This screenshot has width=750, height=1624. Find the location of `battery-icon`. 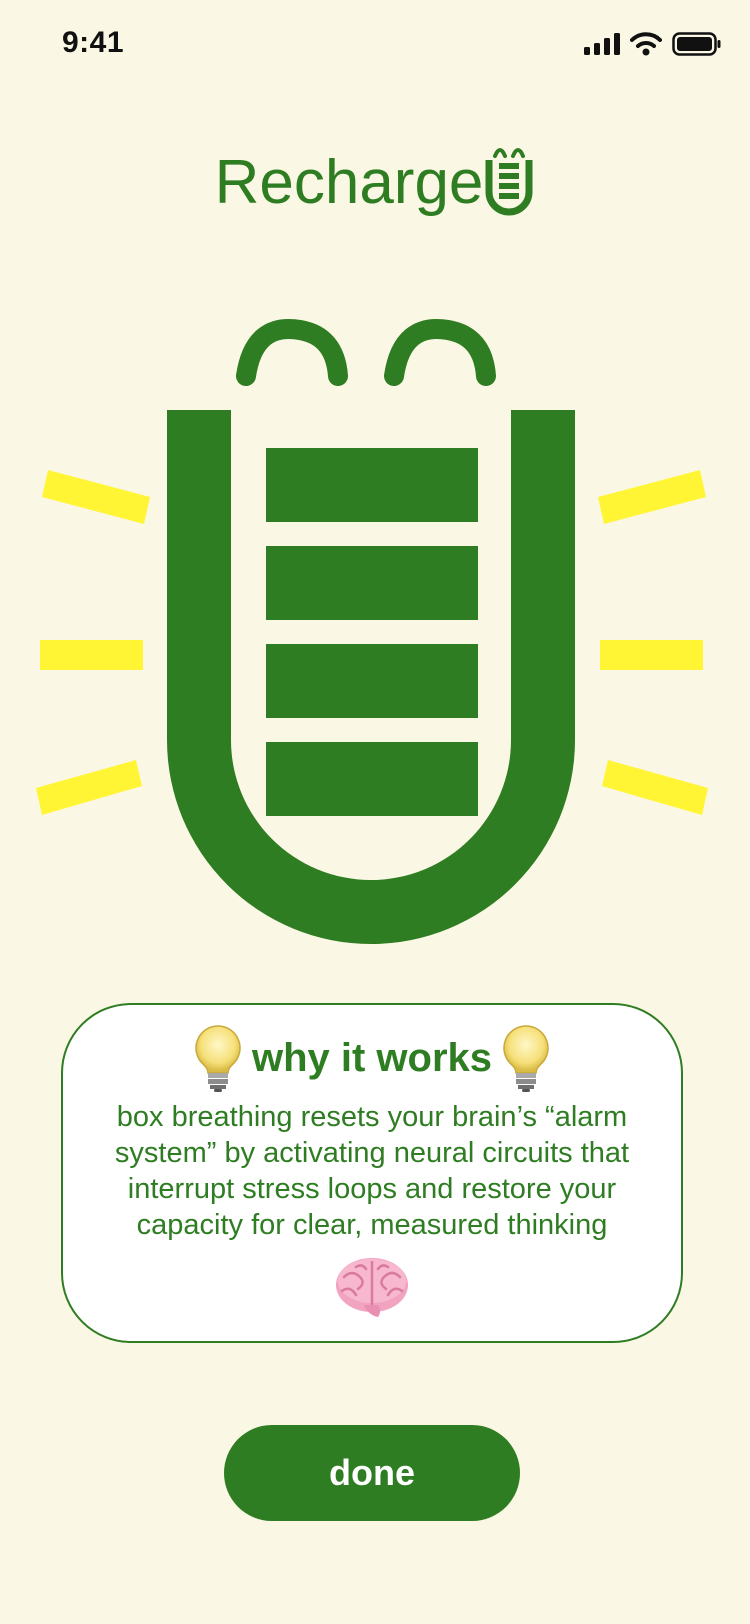

battery-icon is located at coordinates (696, 44).